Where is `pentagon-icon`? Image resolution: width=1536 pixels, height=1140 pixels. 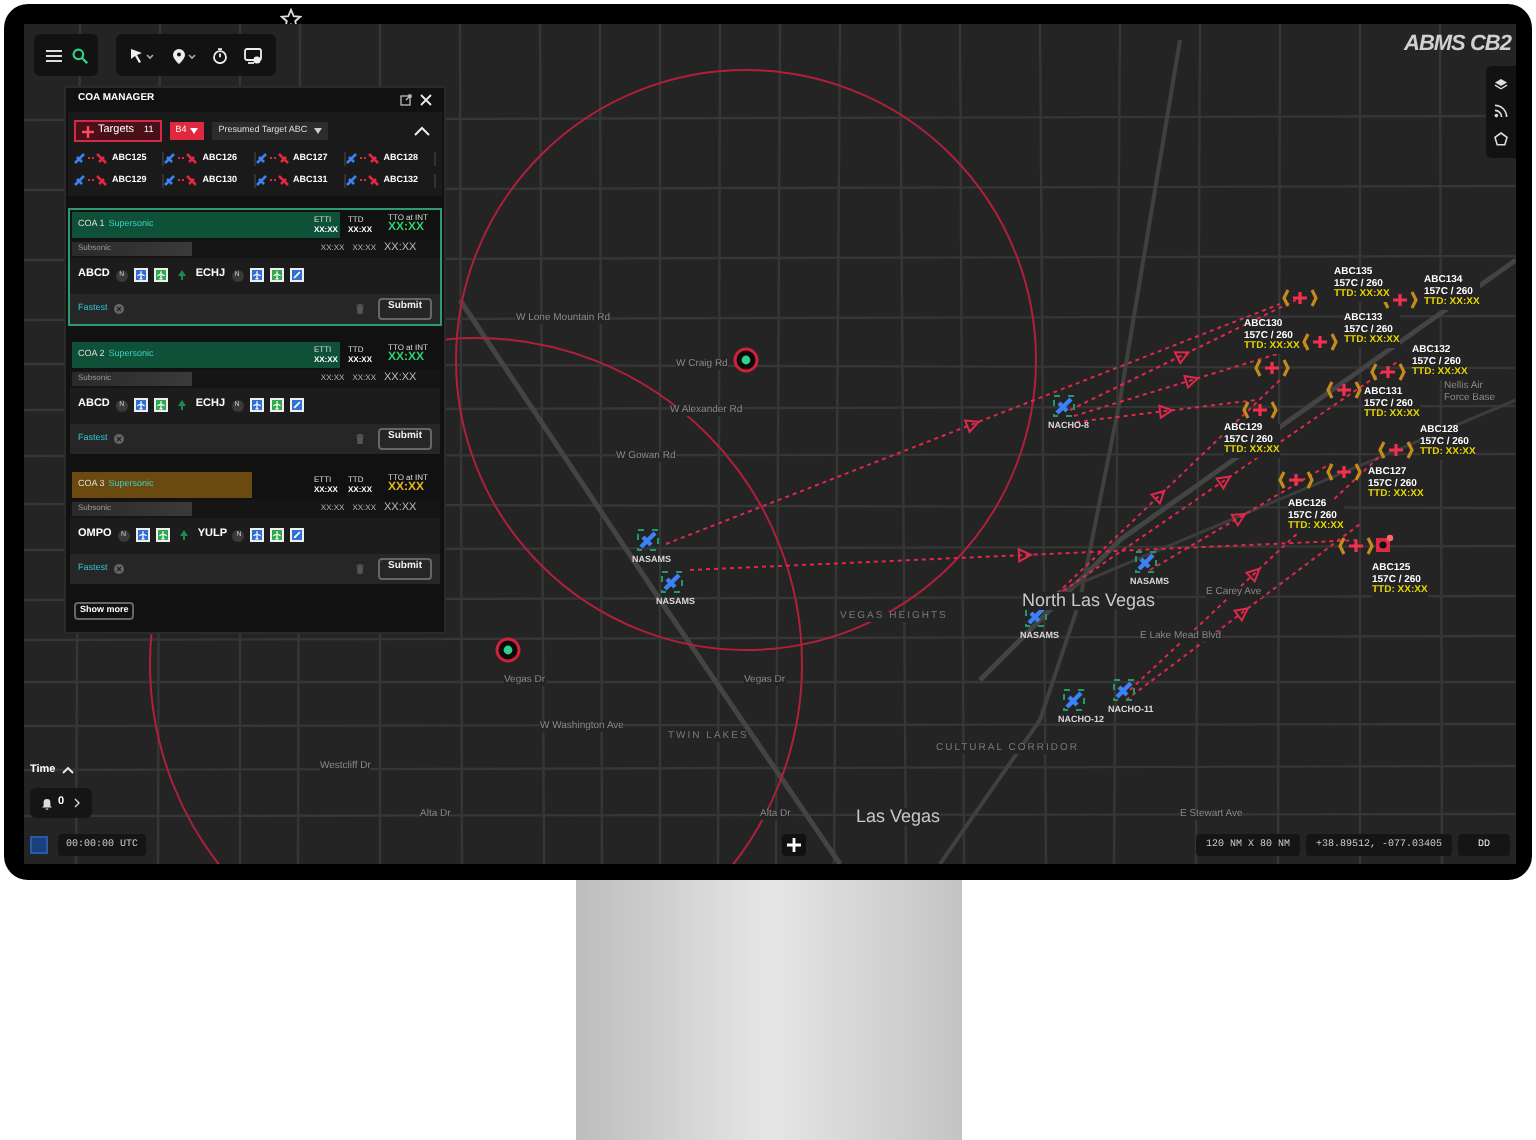 pentagon-icon is located at coordinates (1501, 139).